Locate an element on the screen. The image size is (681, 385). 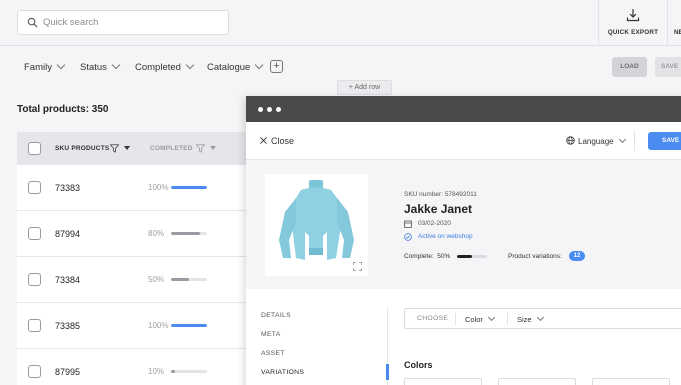
completed-percent: 80% is located at coordinates (156, 233).